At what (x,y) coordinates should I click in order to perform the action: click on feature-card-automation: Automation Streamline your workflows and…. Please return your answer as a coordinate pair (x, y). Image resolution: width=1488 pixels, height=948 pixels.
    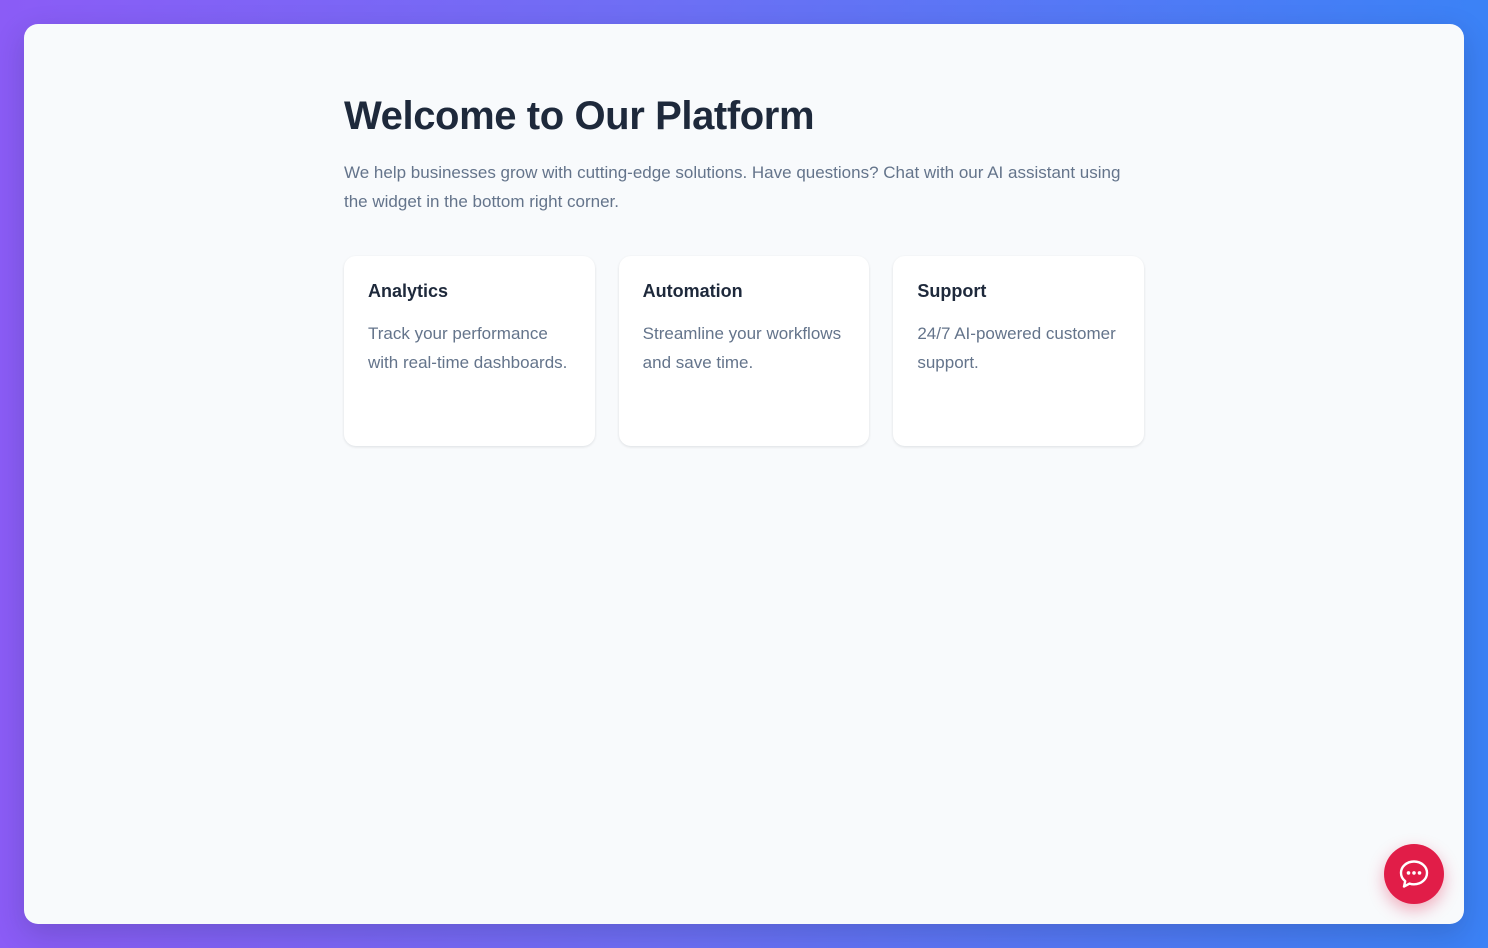
    Looking at the image, I should click on (744, 351).